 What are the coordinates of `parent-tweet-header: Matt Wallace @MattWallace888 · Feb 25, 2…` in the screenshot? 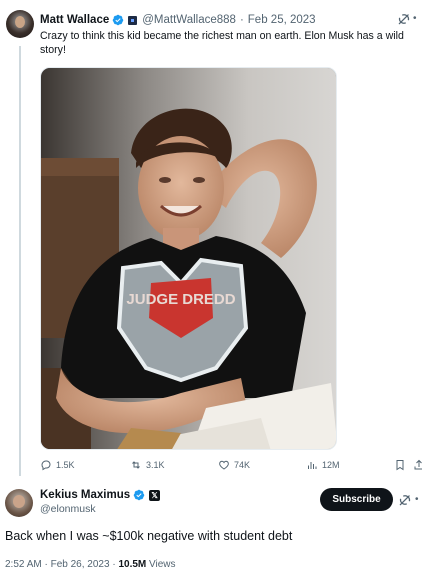 It's located at (178, 20).